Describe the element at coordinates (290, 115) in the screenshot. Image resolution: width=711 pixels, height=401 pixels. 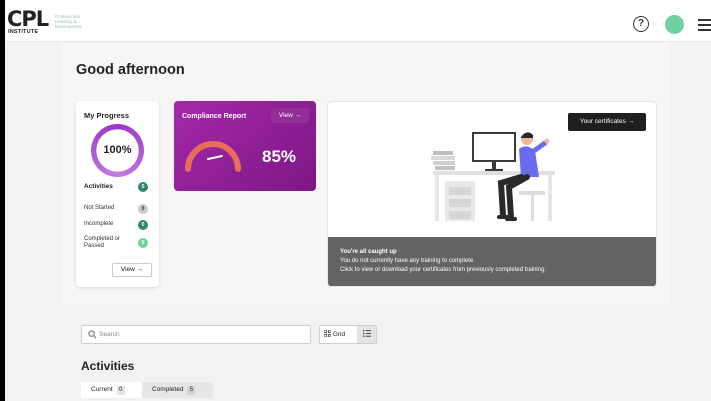
I see `compliance-view-button: View →` at that location.